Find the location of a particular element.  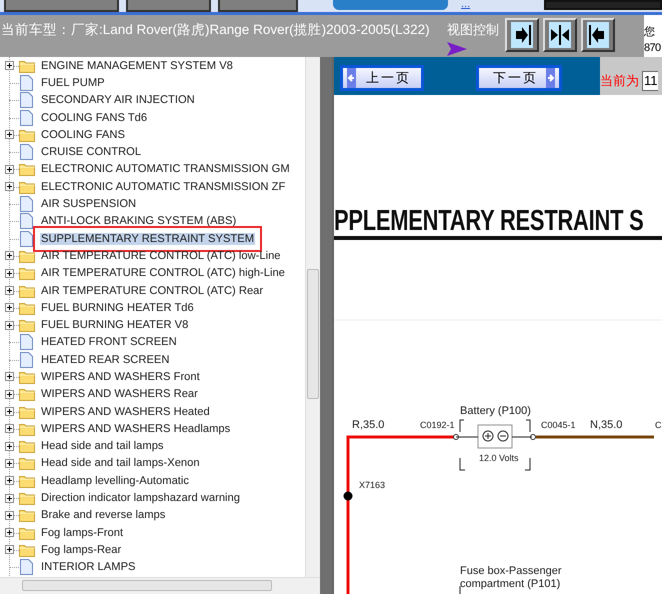

diagram-label: C is located at coordinates (658, 425).